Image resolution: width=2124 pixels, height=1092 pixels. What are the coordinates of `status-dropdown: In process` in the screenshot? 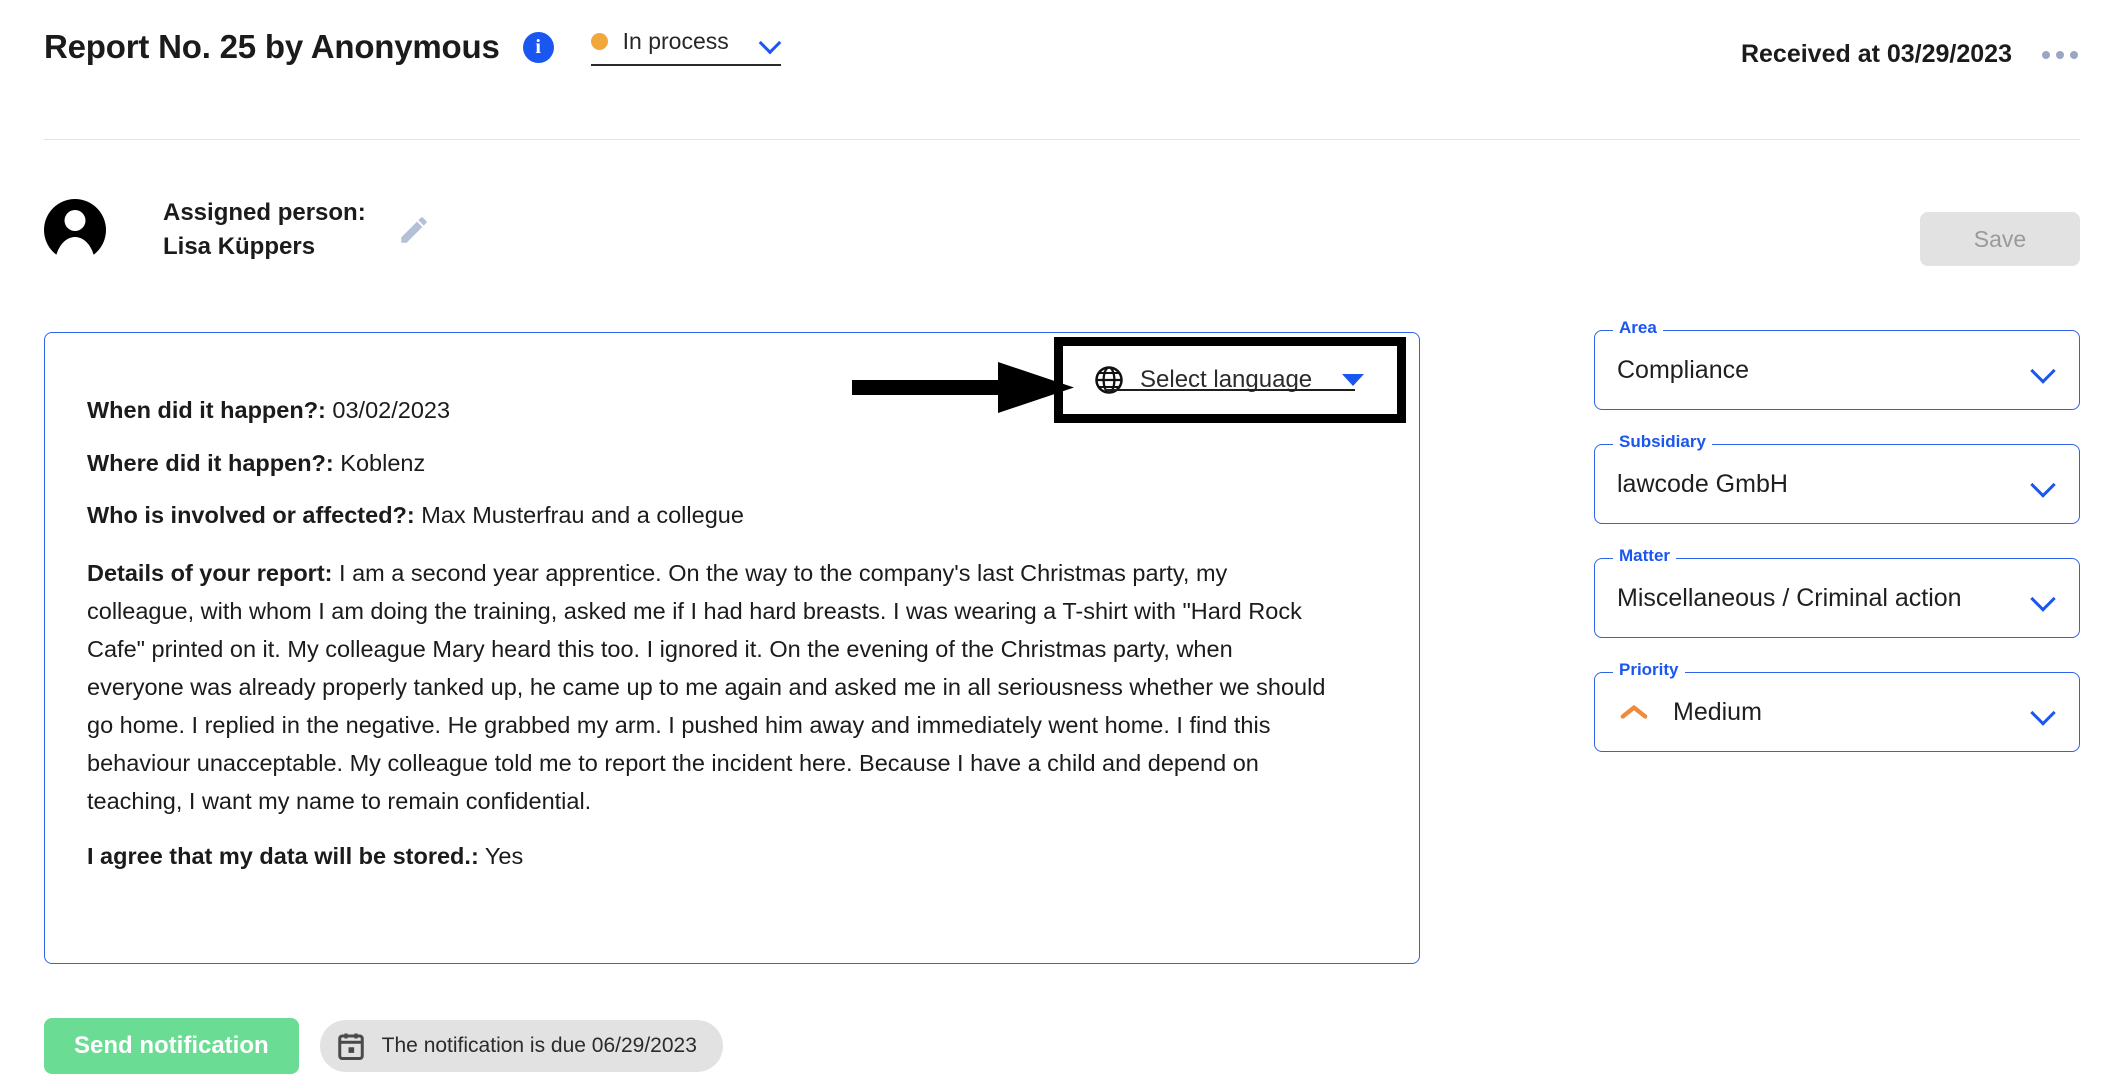 It's located at (685, 47).